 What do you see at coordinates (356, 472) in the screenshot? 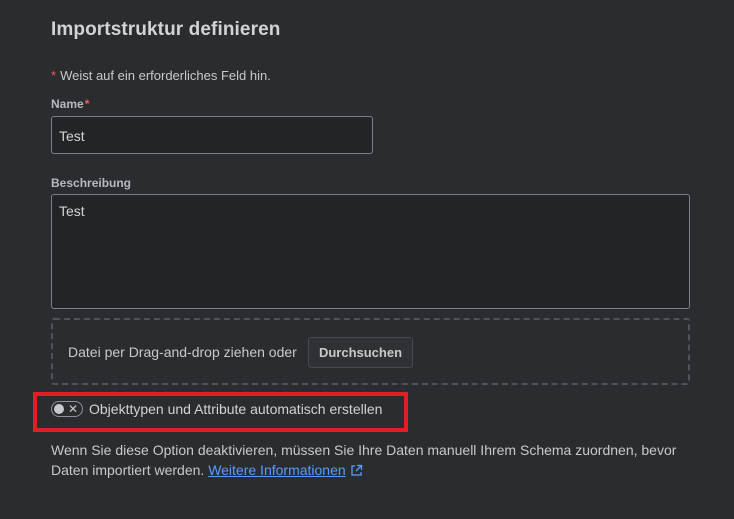
I see `external-link-icon` at bounding box center [356, 472].